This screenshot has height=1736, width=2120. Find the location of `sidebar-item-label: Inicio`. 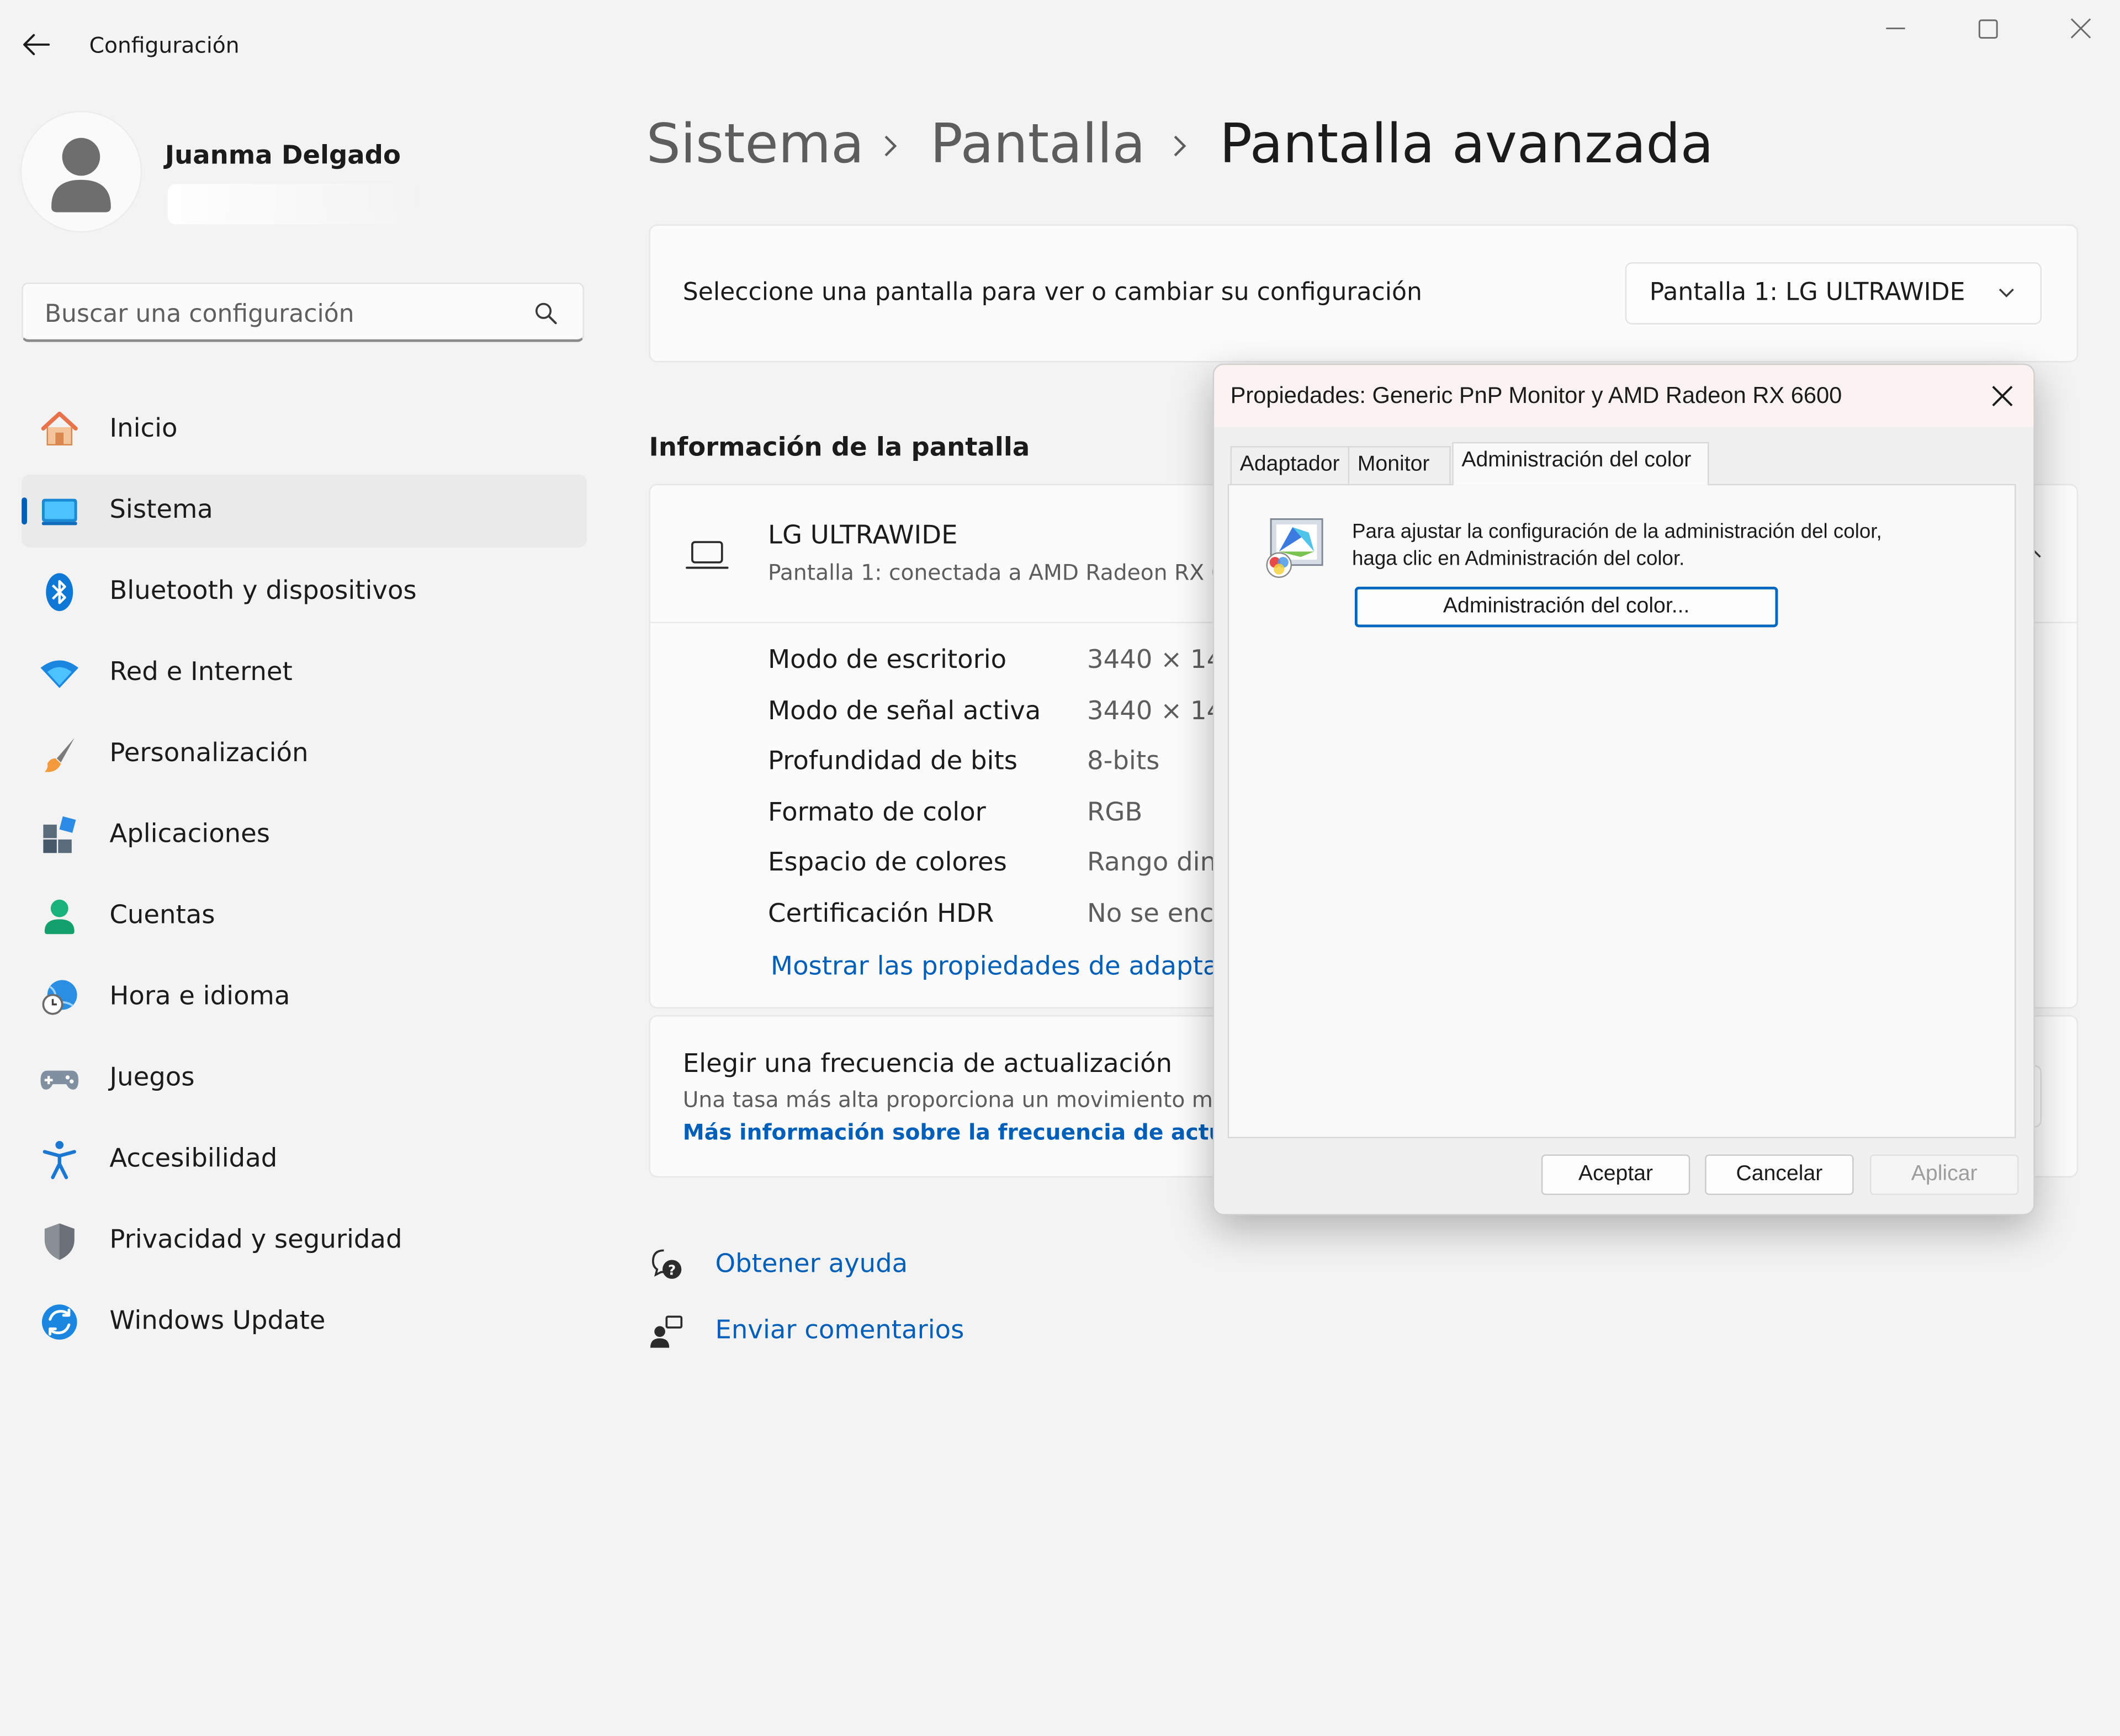

sidebar-item-label: Inicio is located at coordinates (144, 428).